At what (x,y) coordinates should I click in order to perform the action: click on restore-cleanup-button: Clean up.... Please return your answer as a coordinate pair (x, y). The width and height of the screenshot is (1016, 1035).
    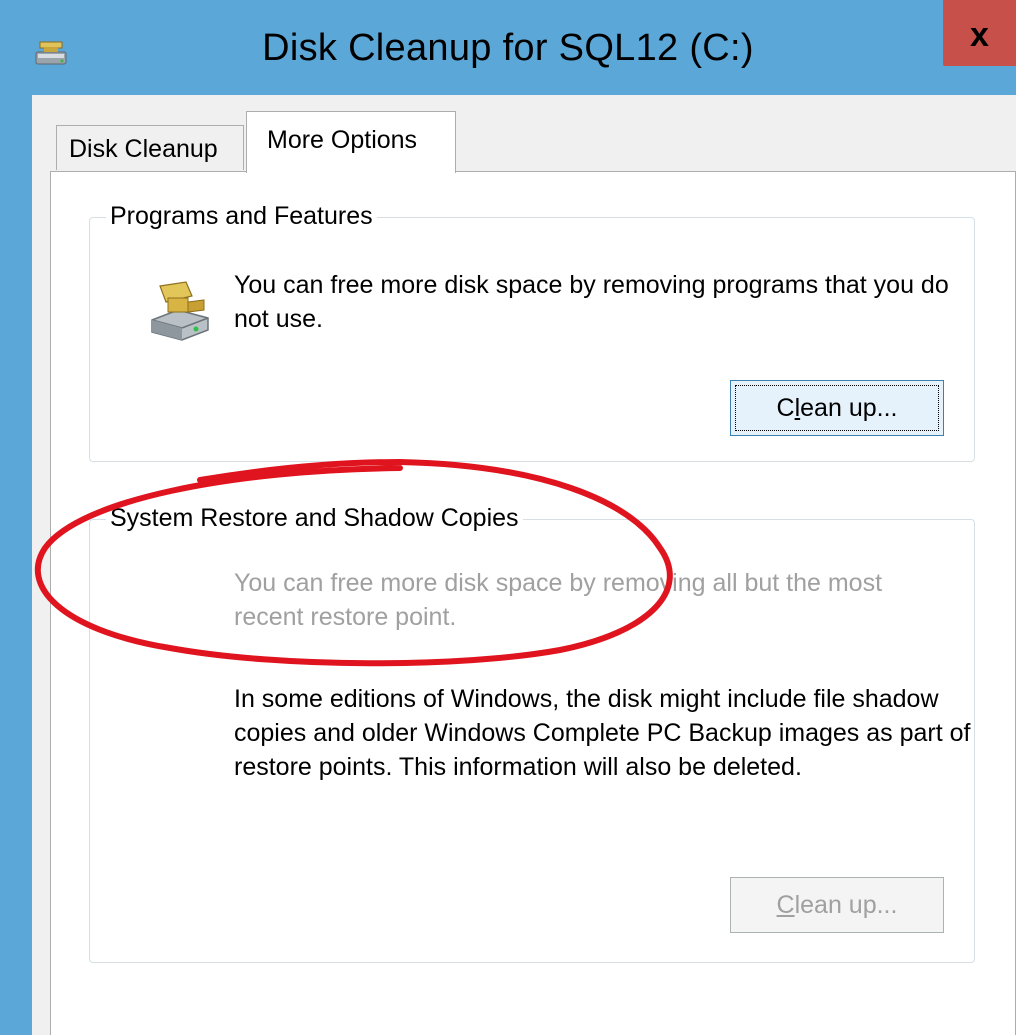
    Looking at the image, I should click on (837, 905).